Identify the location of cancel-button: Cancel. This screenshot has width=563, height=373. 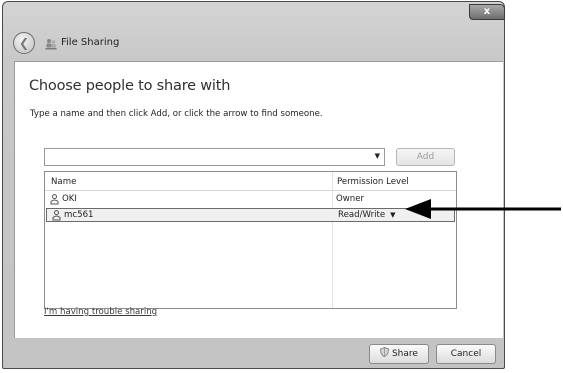
(466, 354).